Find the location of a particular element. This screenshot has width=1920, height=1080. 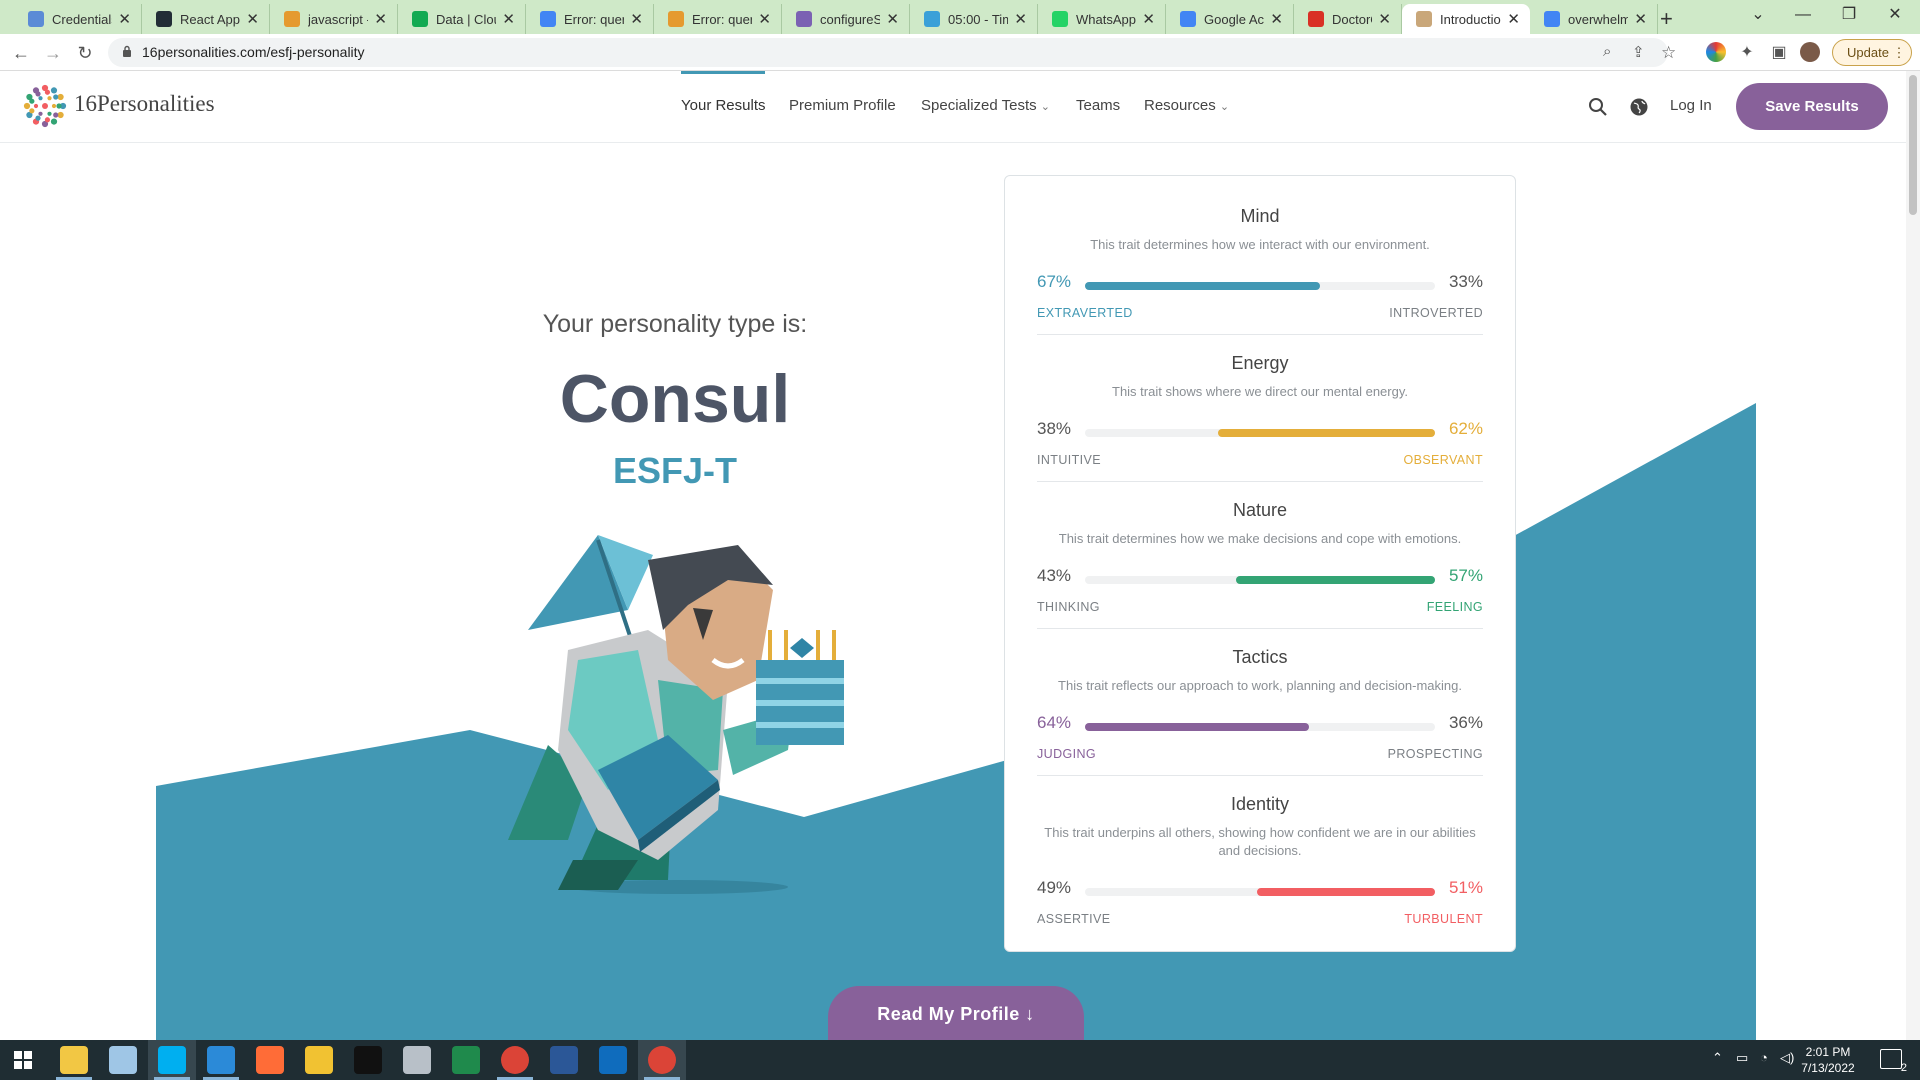

nav-premium-profile: Premium Profile is located at coordinates (842, 105).